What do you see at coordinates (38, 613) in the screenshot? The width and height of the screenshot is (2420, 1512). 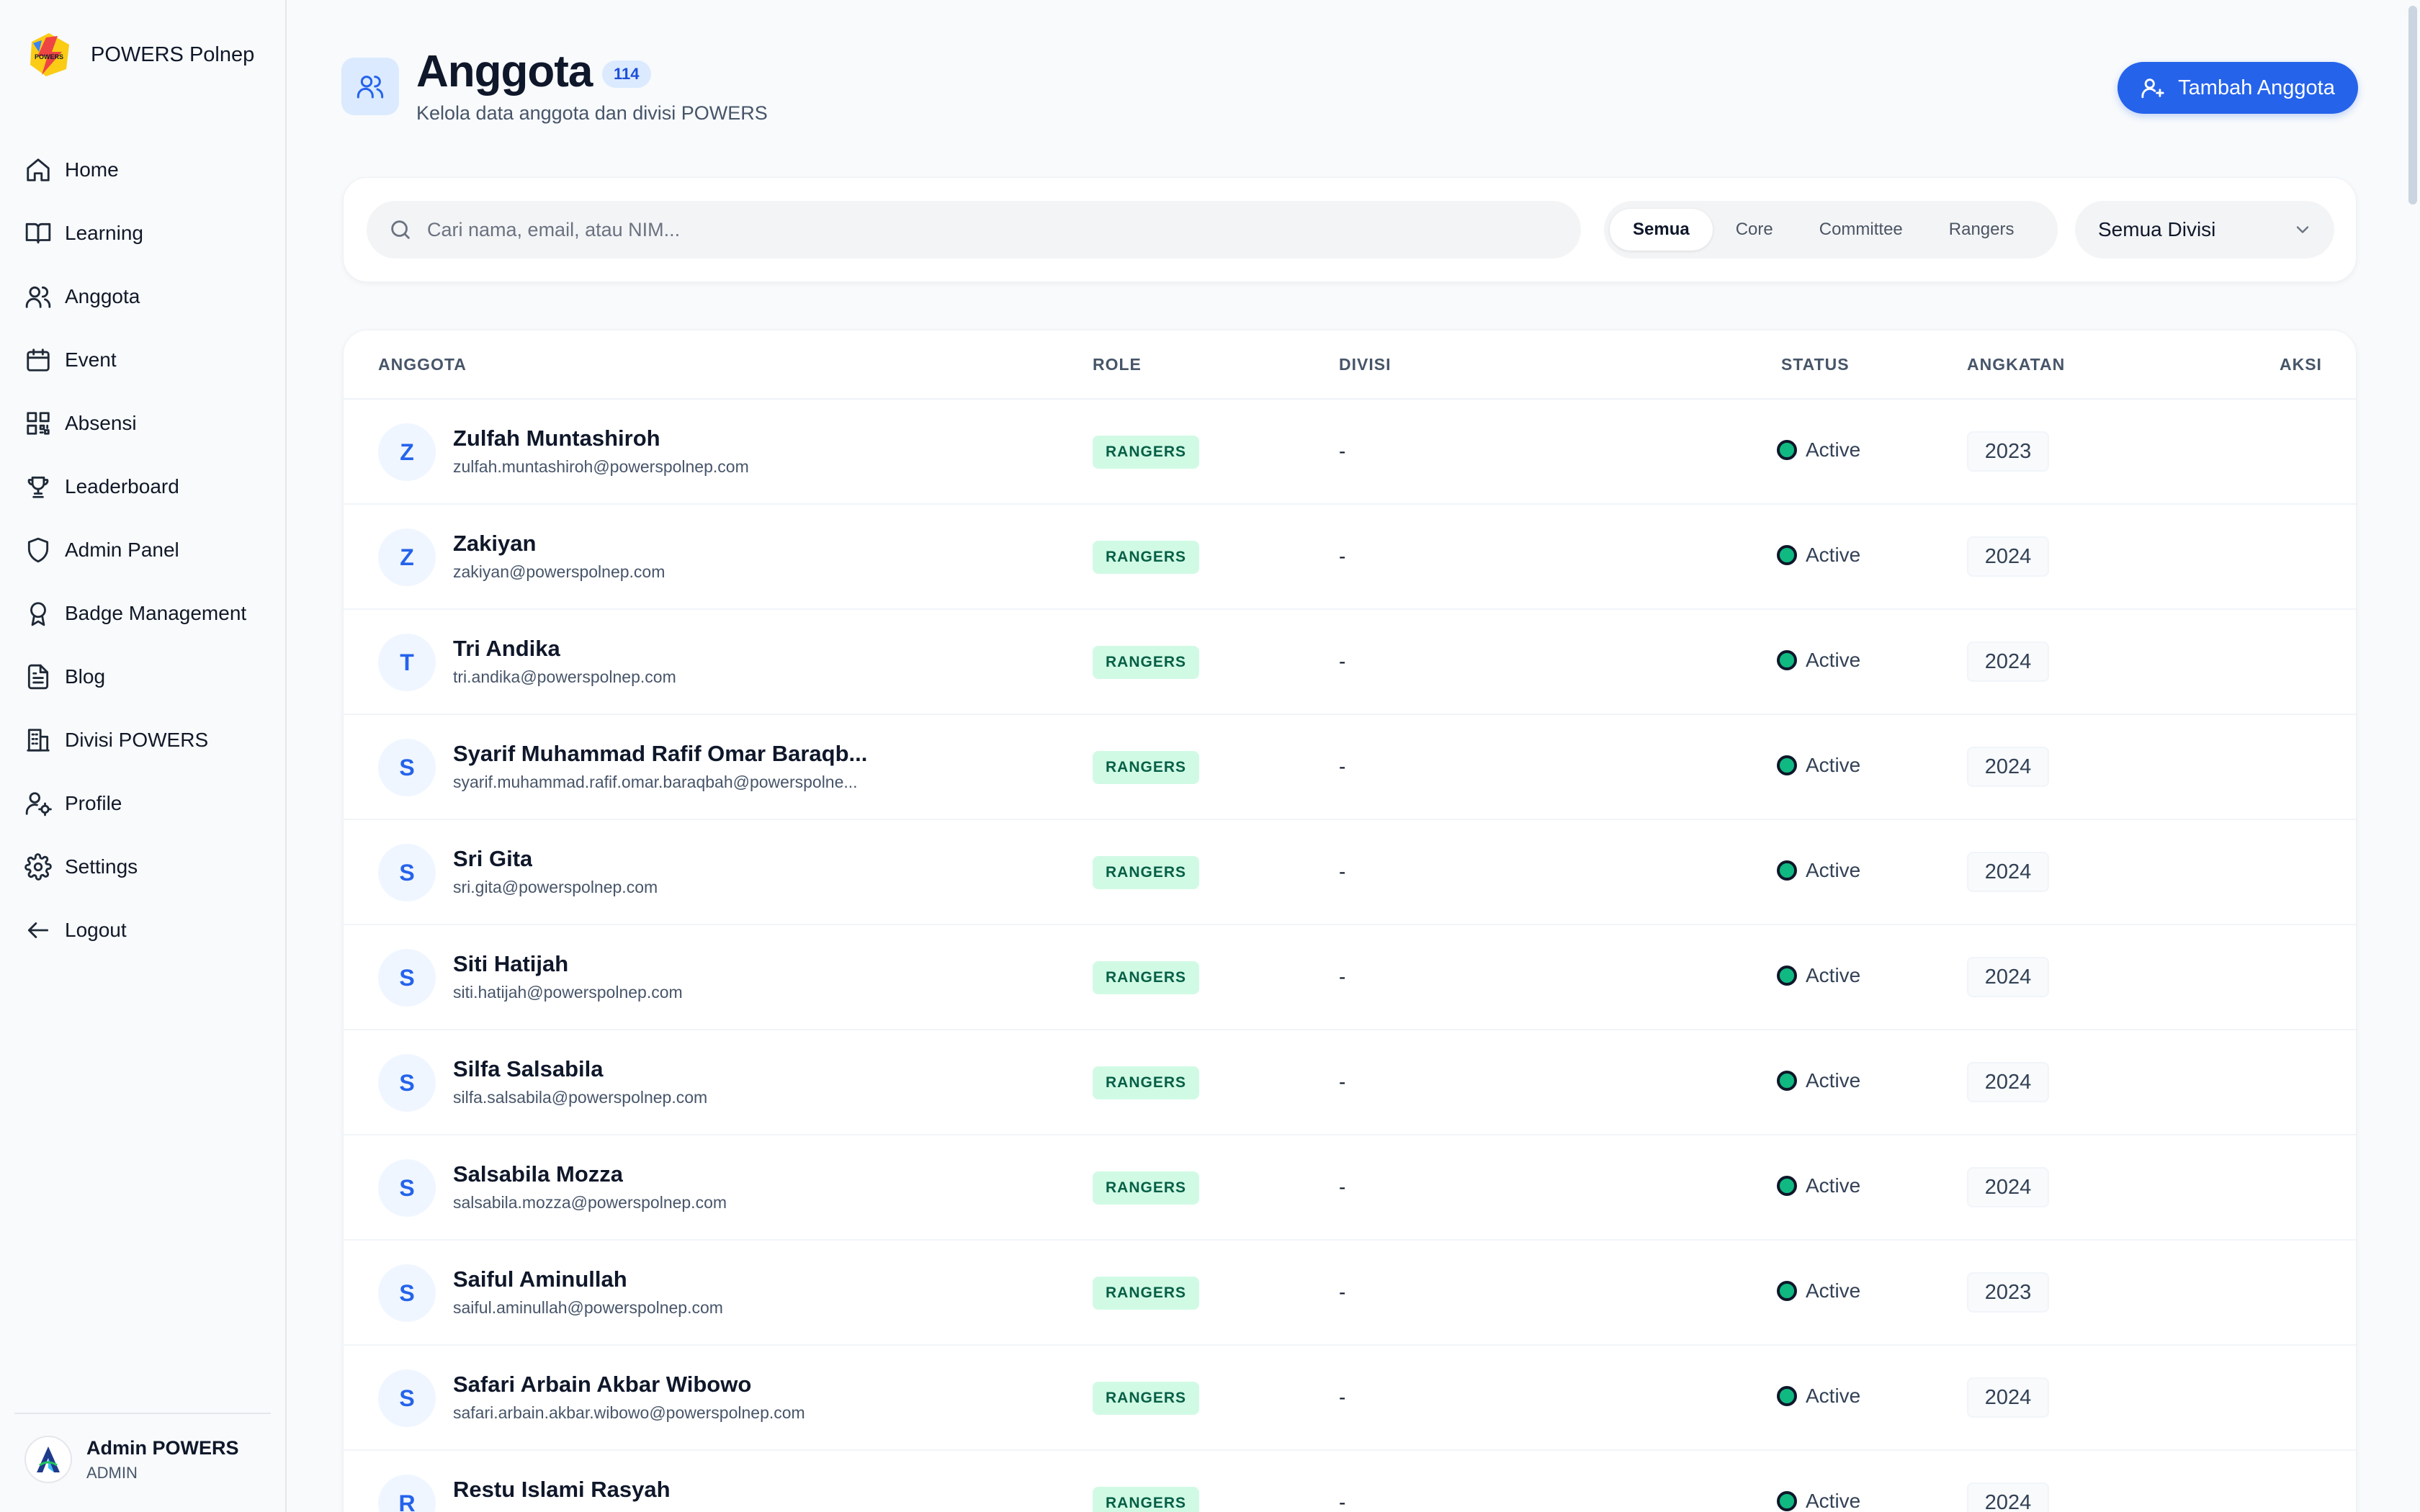 I see `award-icon` at bounding box center [38, 613].